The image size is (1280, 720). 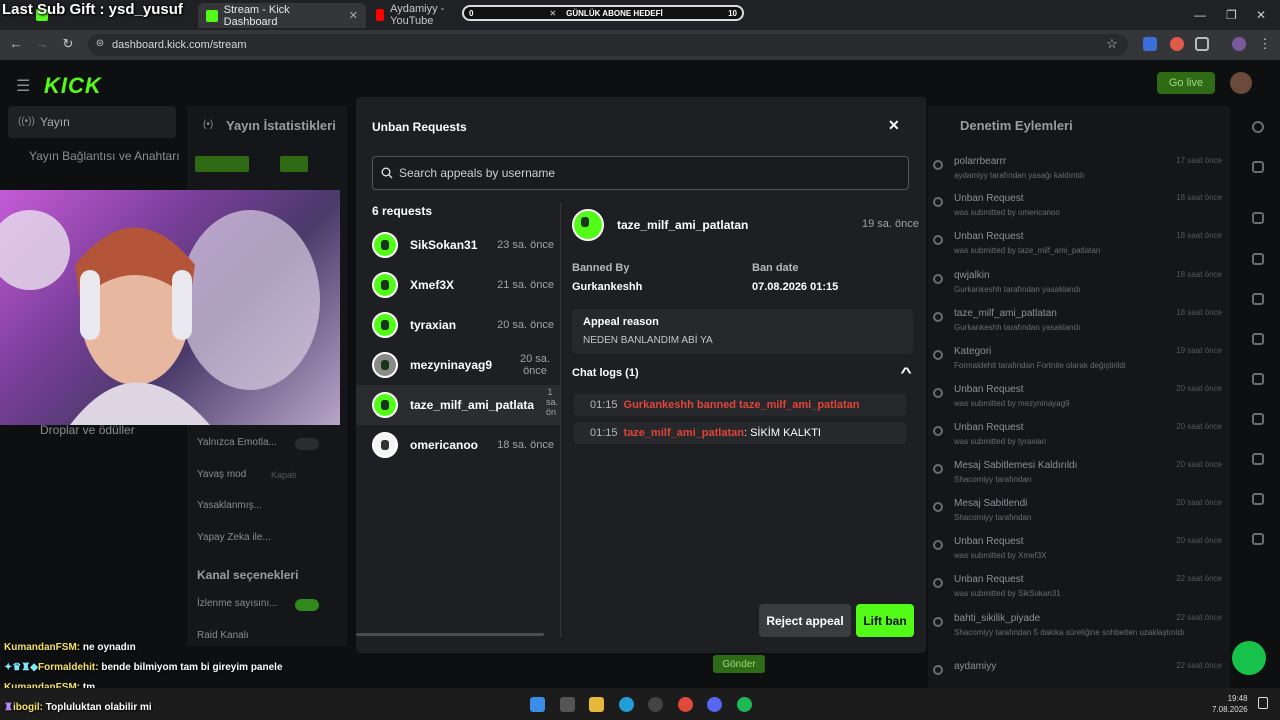 What do you see at coordinates (714, 704) in the screenshot?
I see `discord-icon` at bounding box center [714, 704].